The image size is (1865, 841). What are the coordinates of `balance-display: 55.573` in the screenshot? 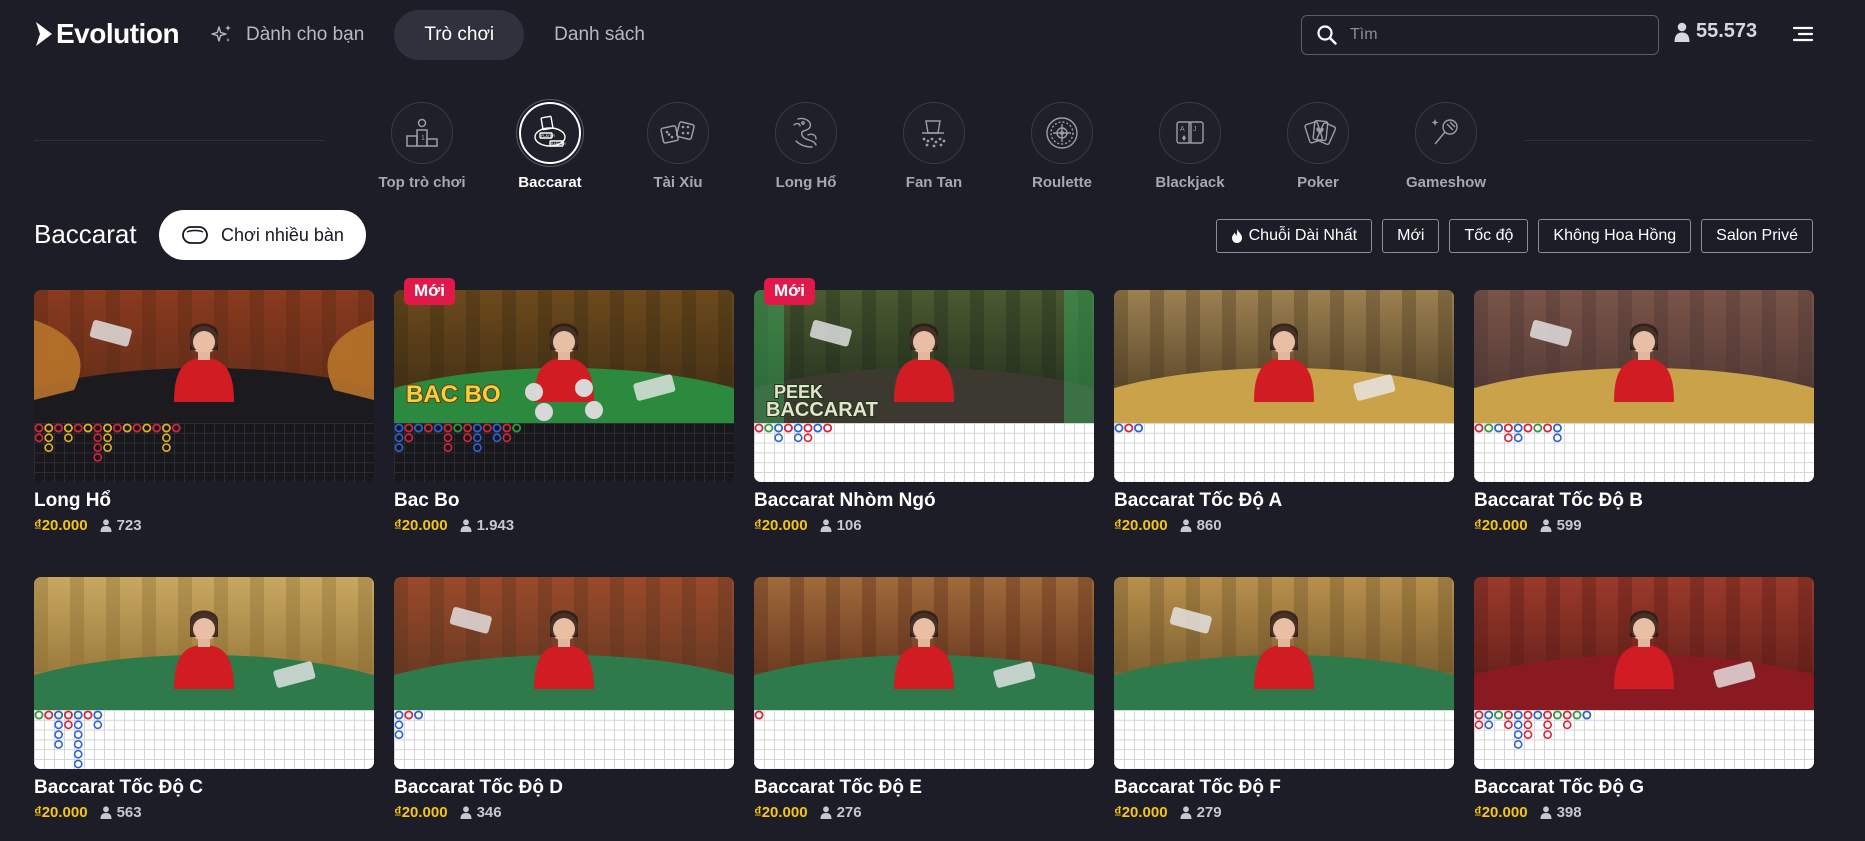 It's located at (1715, 31).